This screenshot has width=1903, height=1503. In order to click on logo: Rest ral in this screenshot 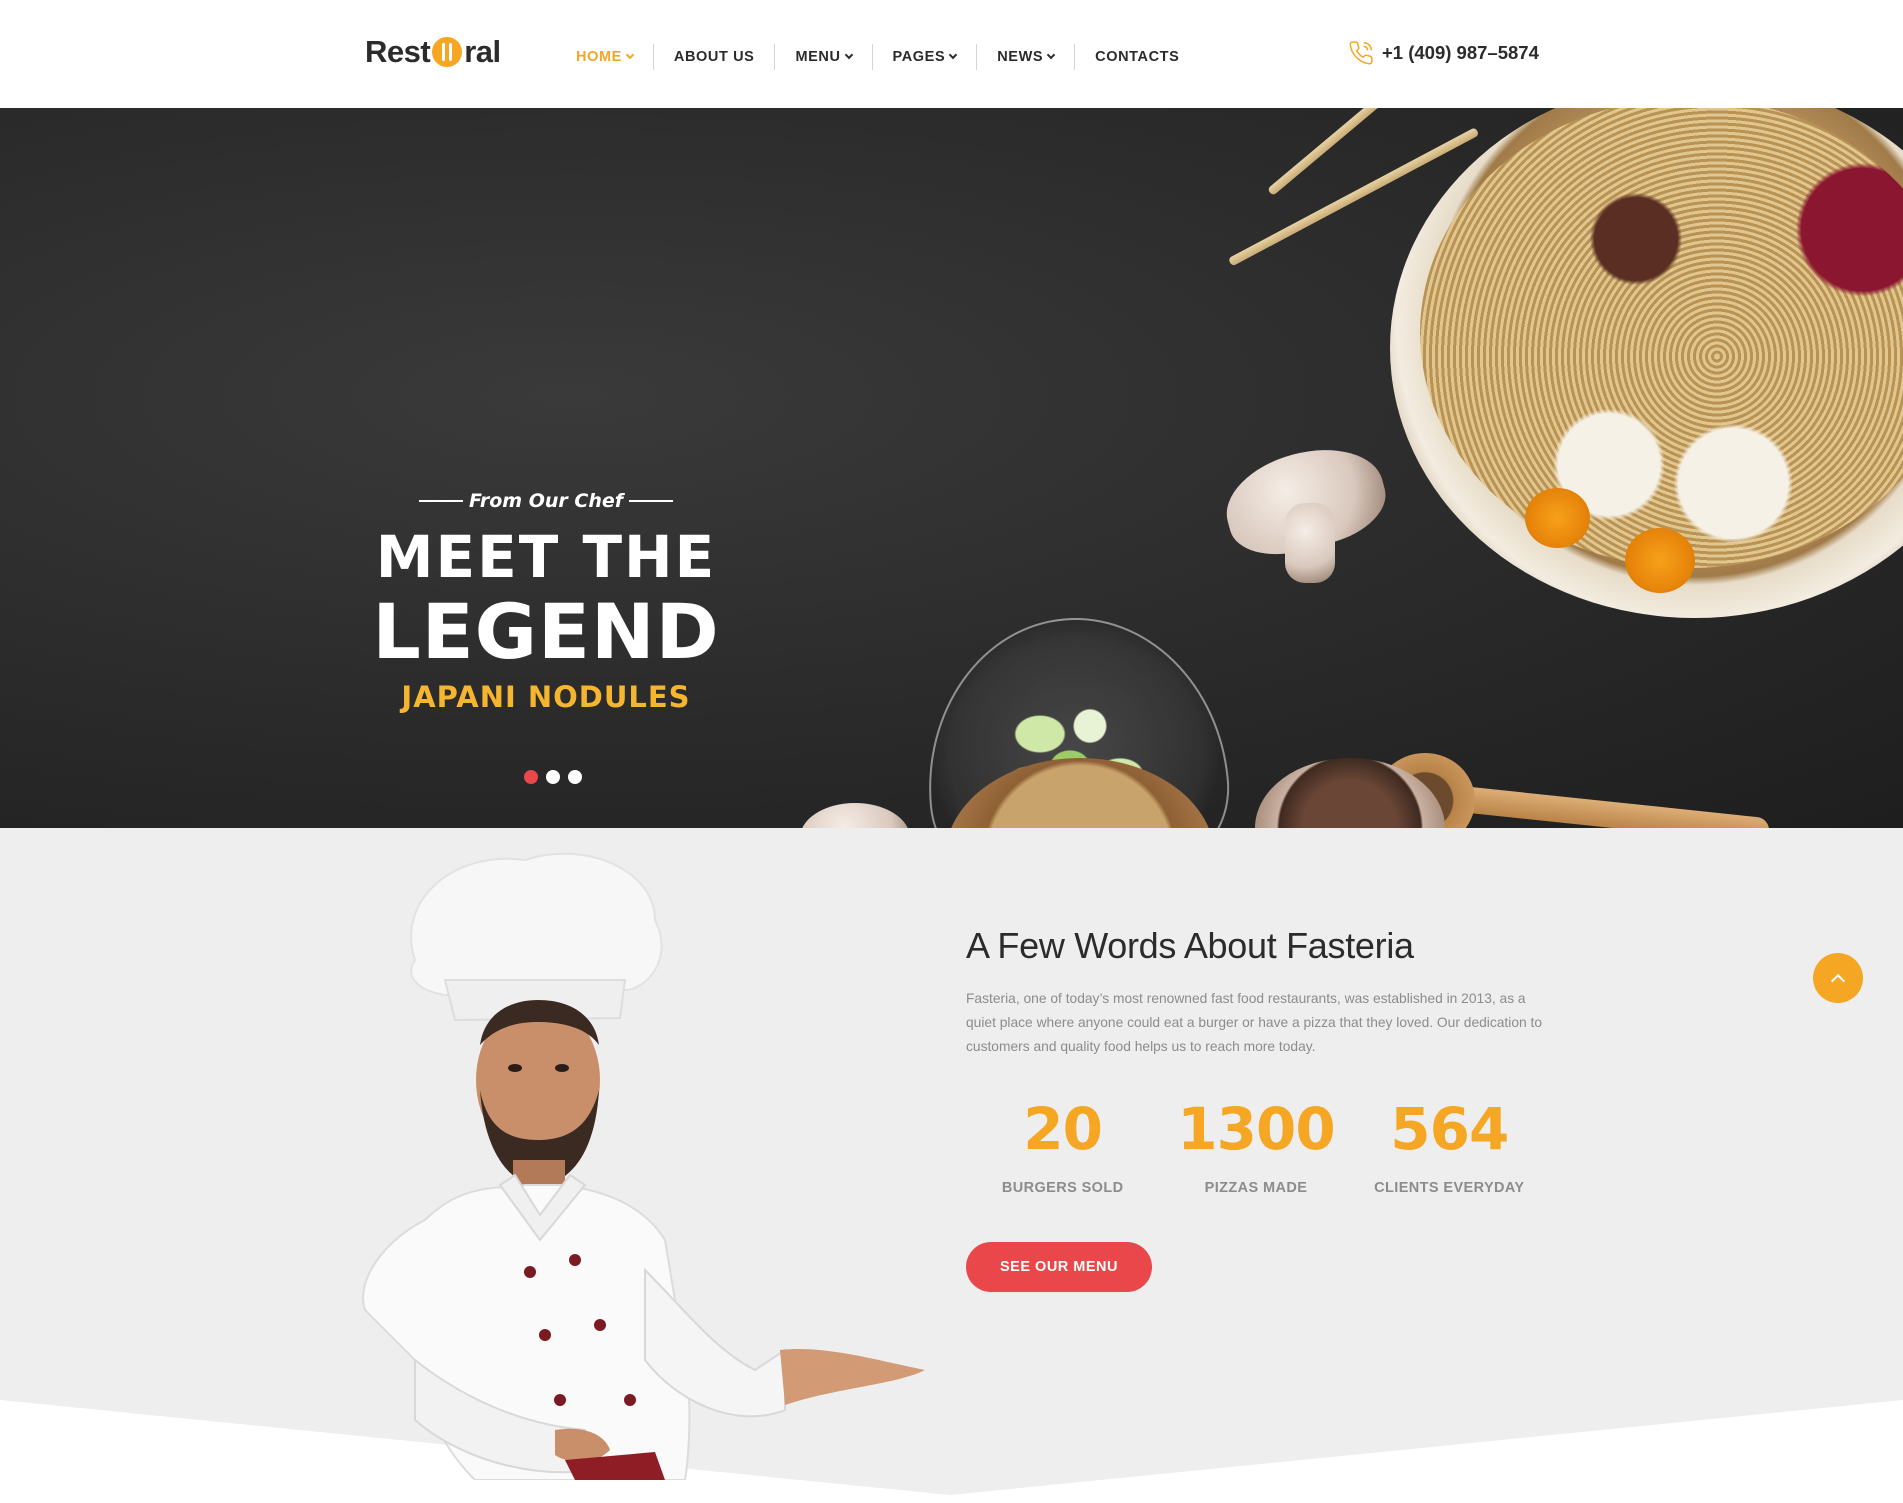, I will do `click(433, 52)`.